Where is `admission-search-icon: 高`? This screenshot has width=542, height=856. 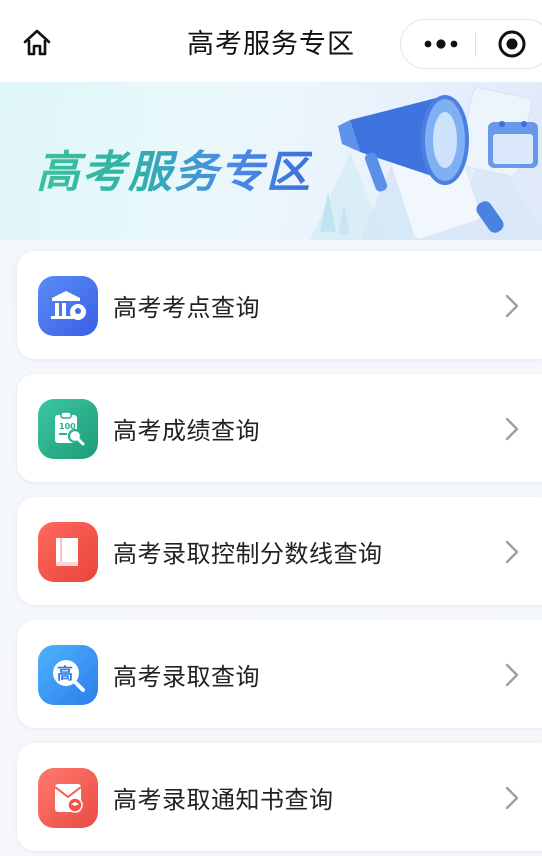
admission-search-icon: 高 is located at coordinates (68, 675).